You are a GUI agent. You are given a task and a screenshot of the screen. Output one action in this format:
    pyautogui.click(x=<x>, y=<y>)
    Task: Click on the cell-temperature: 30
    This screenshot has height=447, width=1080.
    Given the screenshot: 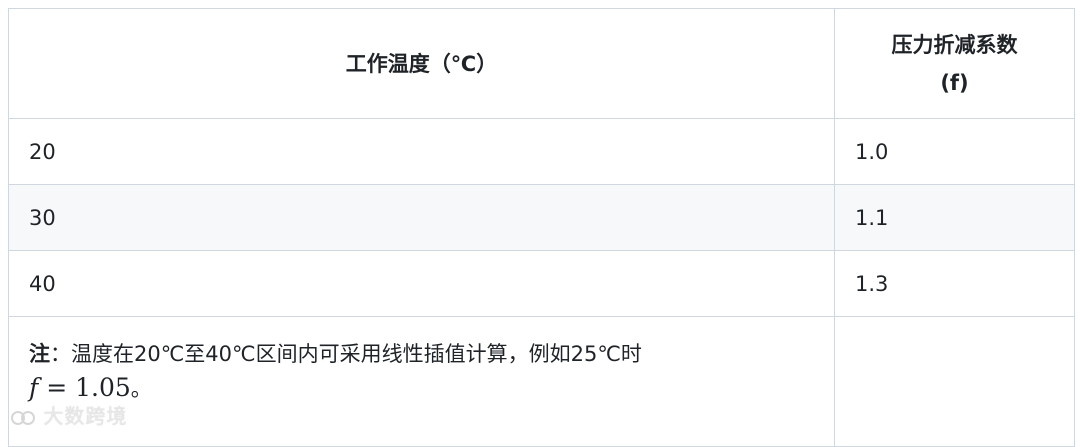 What is the action you would take?
    pyautogui.click(x=421, y=217)
    